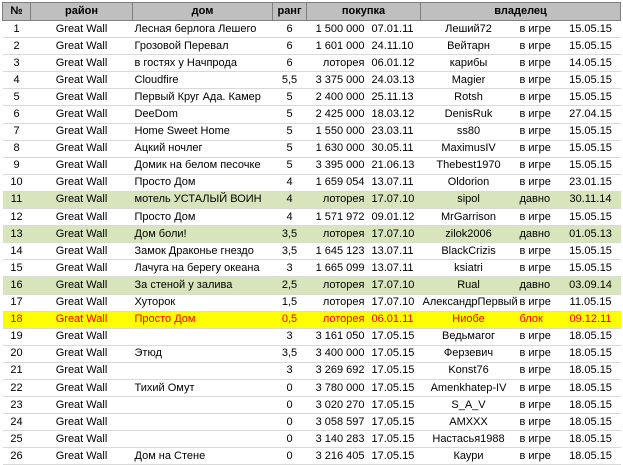  Describe the element at coordinates (468, 29) in the screenshot. I see `owner-cell: Леший72` at that location.